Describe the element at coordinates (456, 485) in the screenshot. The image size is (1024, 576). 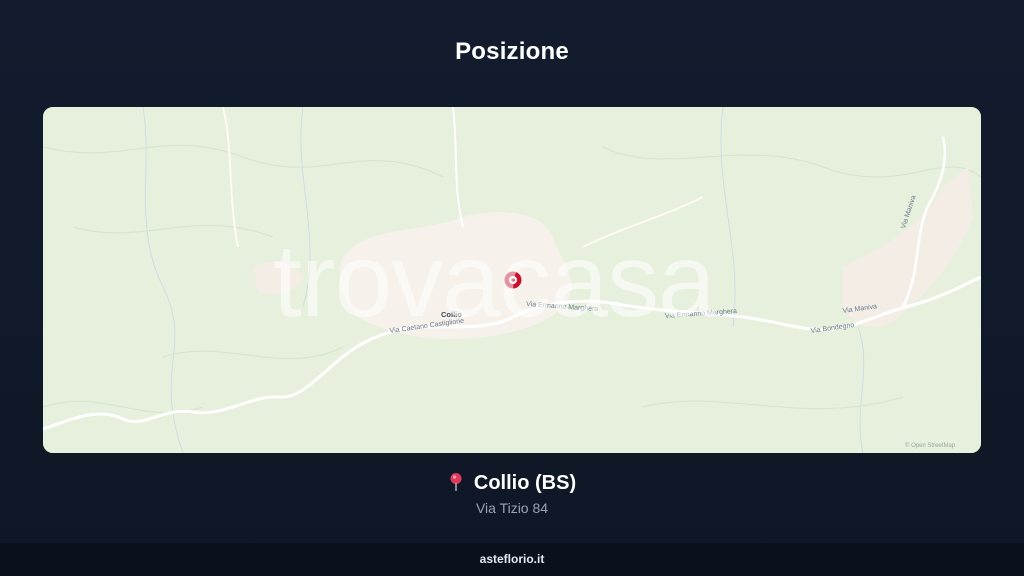
I see `pin-icon` at that location.